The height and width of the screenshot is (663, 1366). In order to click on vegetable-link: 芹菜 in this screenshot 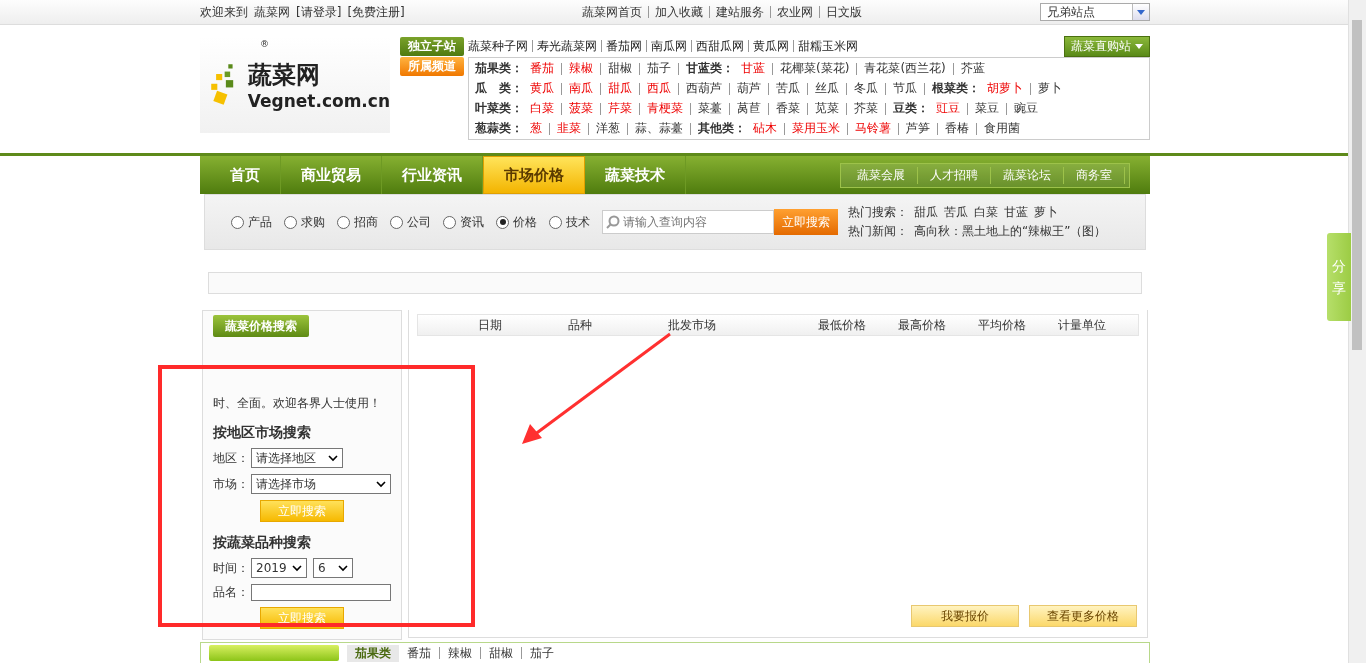, I will do `click(620, 108)`.